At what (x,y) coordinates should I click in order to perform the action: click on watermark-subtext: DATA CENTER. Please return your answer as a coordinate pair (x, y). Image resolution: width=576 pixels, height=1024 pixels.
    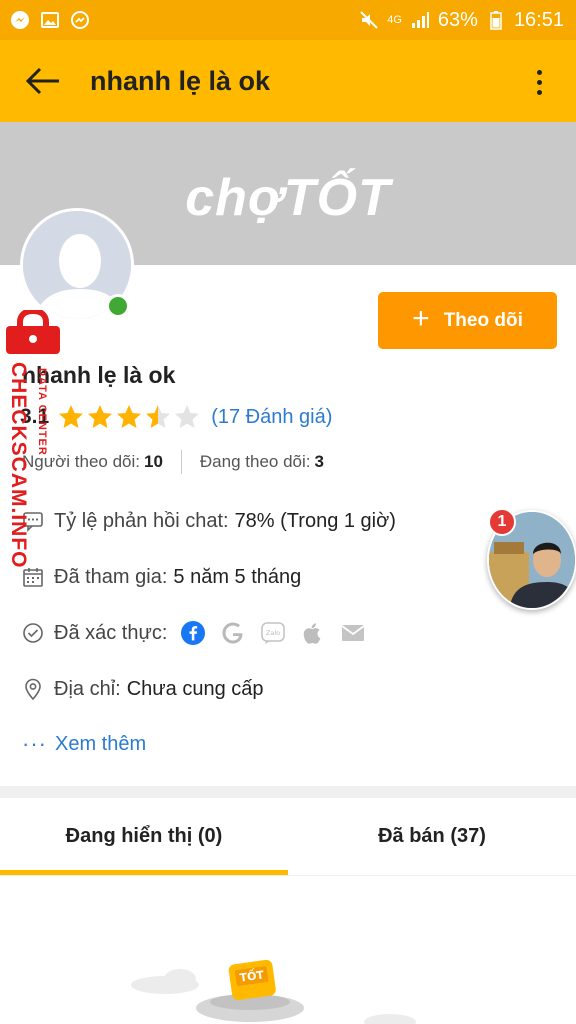
    Looking at the image, I should click on (42, 412).